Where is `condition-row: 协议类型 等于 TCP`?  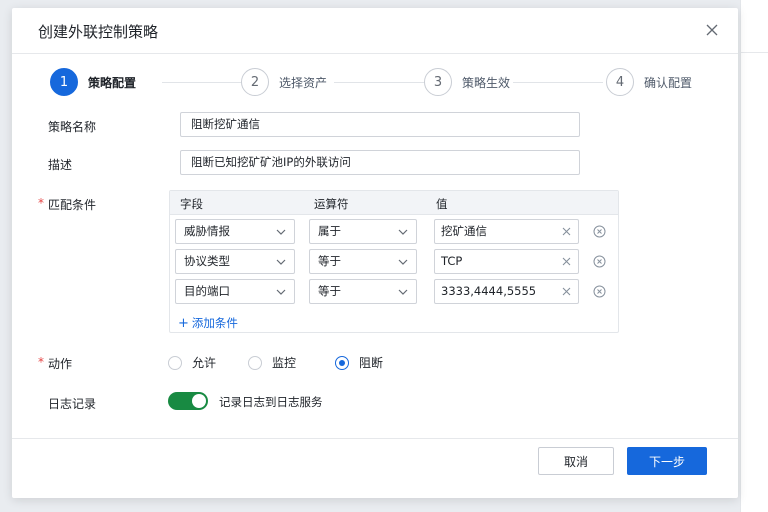
condition-row: 协议类型 等于 TCP is located at coordinates (395, 262).